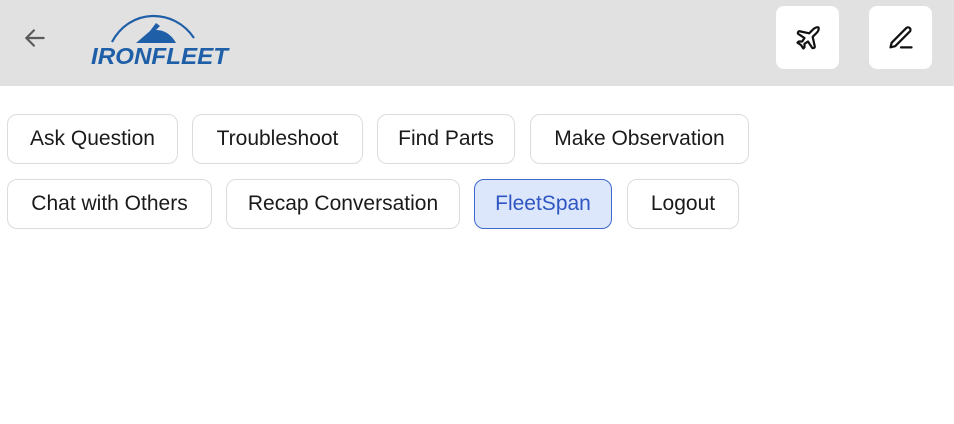  What do you see at coordinates (92, 139) in the screenshot?
I see `ask-question-button: Ask Question` at bounding box center [92, 139].